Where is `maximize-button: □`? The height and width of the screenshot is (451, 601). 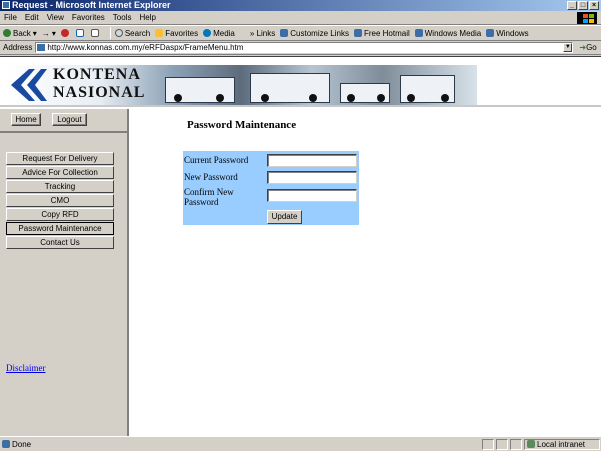 maximize-button: □ is located at coordinates (583, 5).